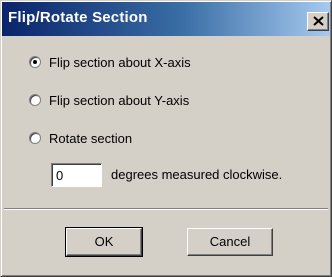 The height and width of the screenshot is (277, 332). Describe the element at coordinates (230, 242) in the screenshot. I see `cancel-button: Cancel` at that location.